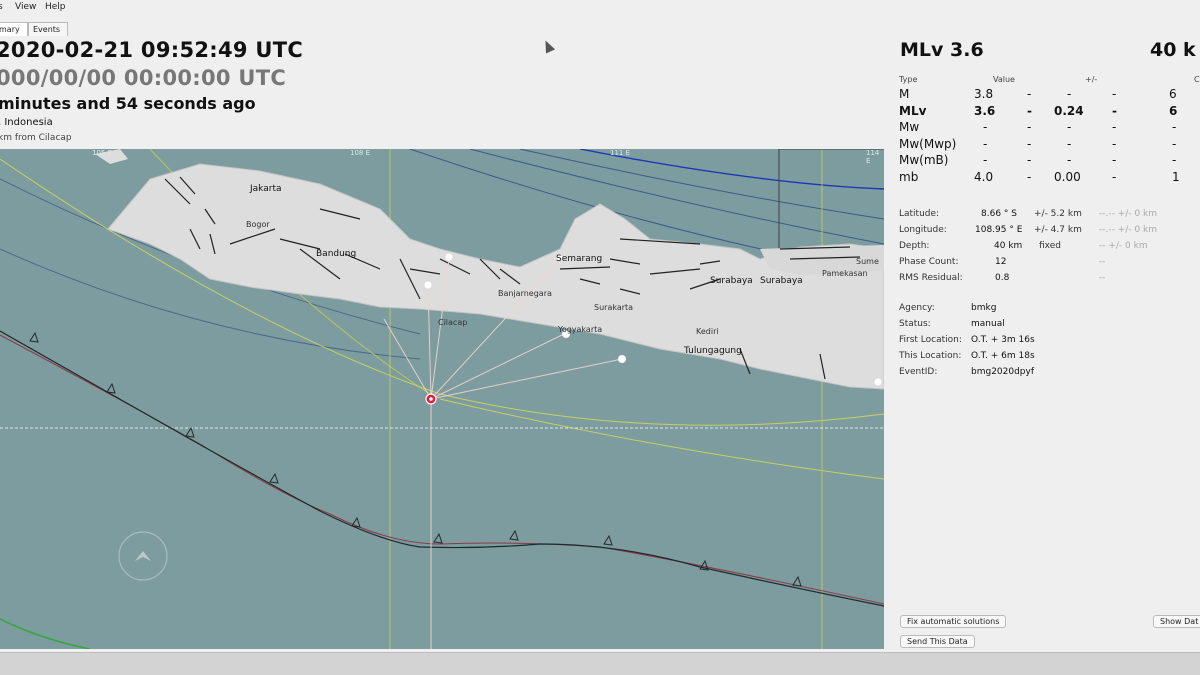 This screenshot has width=1200, height=675. Describe the element at coordinates (917, 308) in the screenshot. I see `info-label: Agency:` at that location.